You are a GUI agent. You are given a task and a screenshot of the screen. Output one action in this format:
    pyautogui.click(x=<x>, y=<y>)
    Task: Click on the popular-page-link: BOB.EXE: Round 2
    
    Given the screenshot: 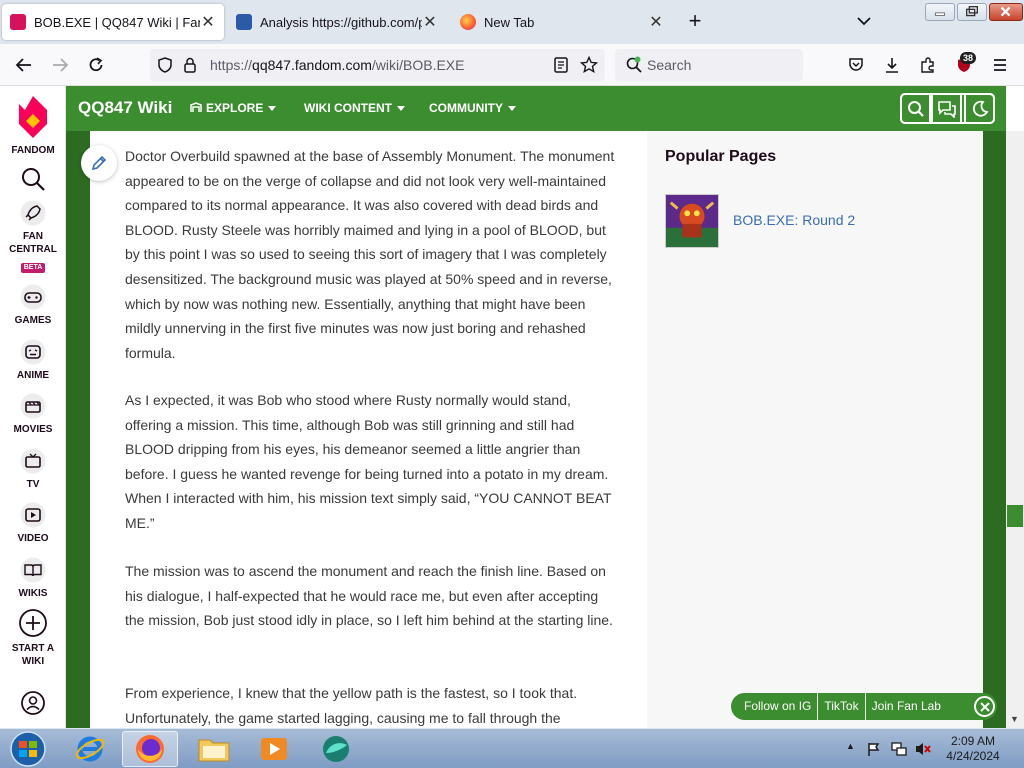 What is the action you would take?
    pyautogui.click(x=794, y=220)
    